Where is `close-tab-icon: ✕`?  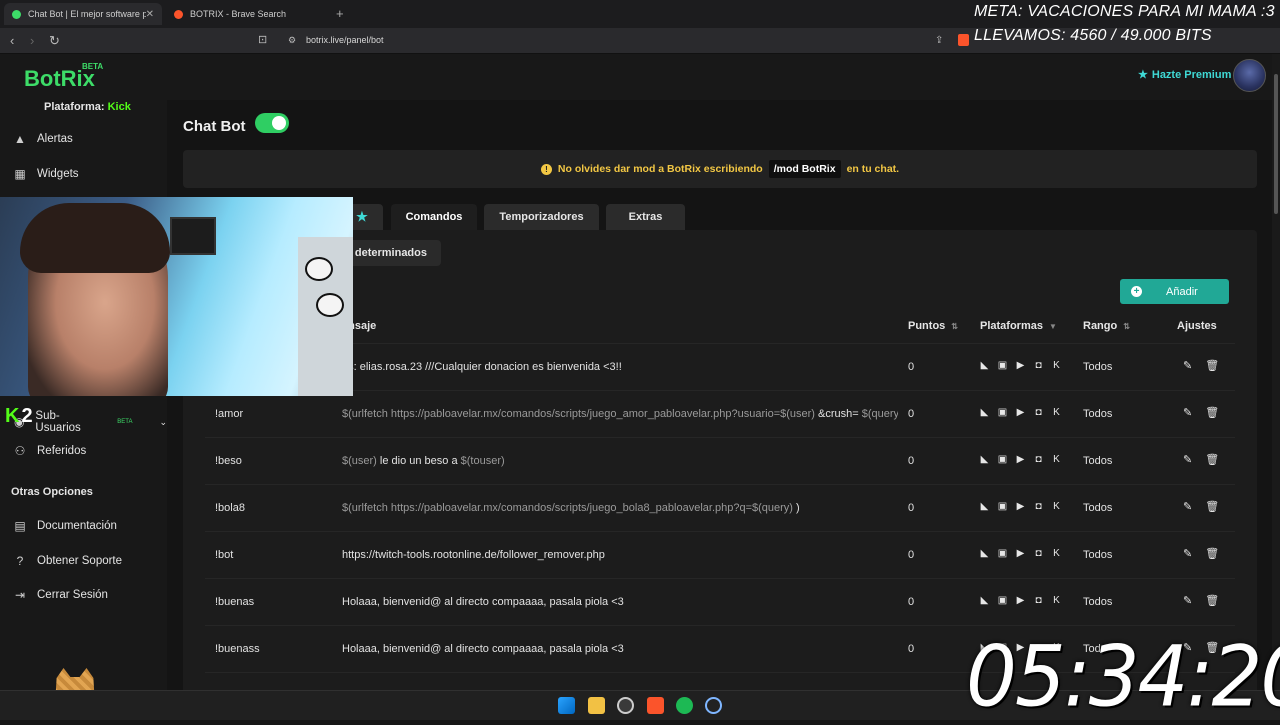
close-tab-icon: ✕ is located at coordinates (150, 14).